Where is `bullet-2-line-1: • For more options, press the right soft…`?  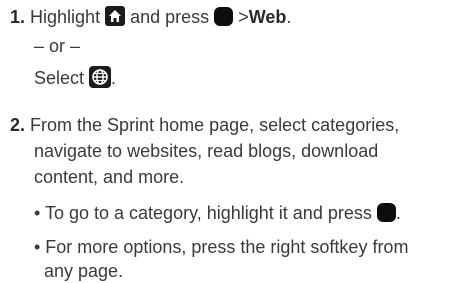
bullet-2-line-1: • For more options, press the right soft… is located at coordinates (221, 247).